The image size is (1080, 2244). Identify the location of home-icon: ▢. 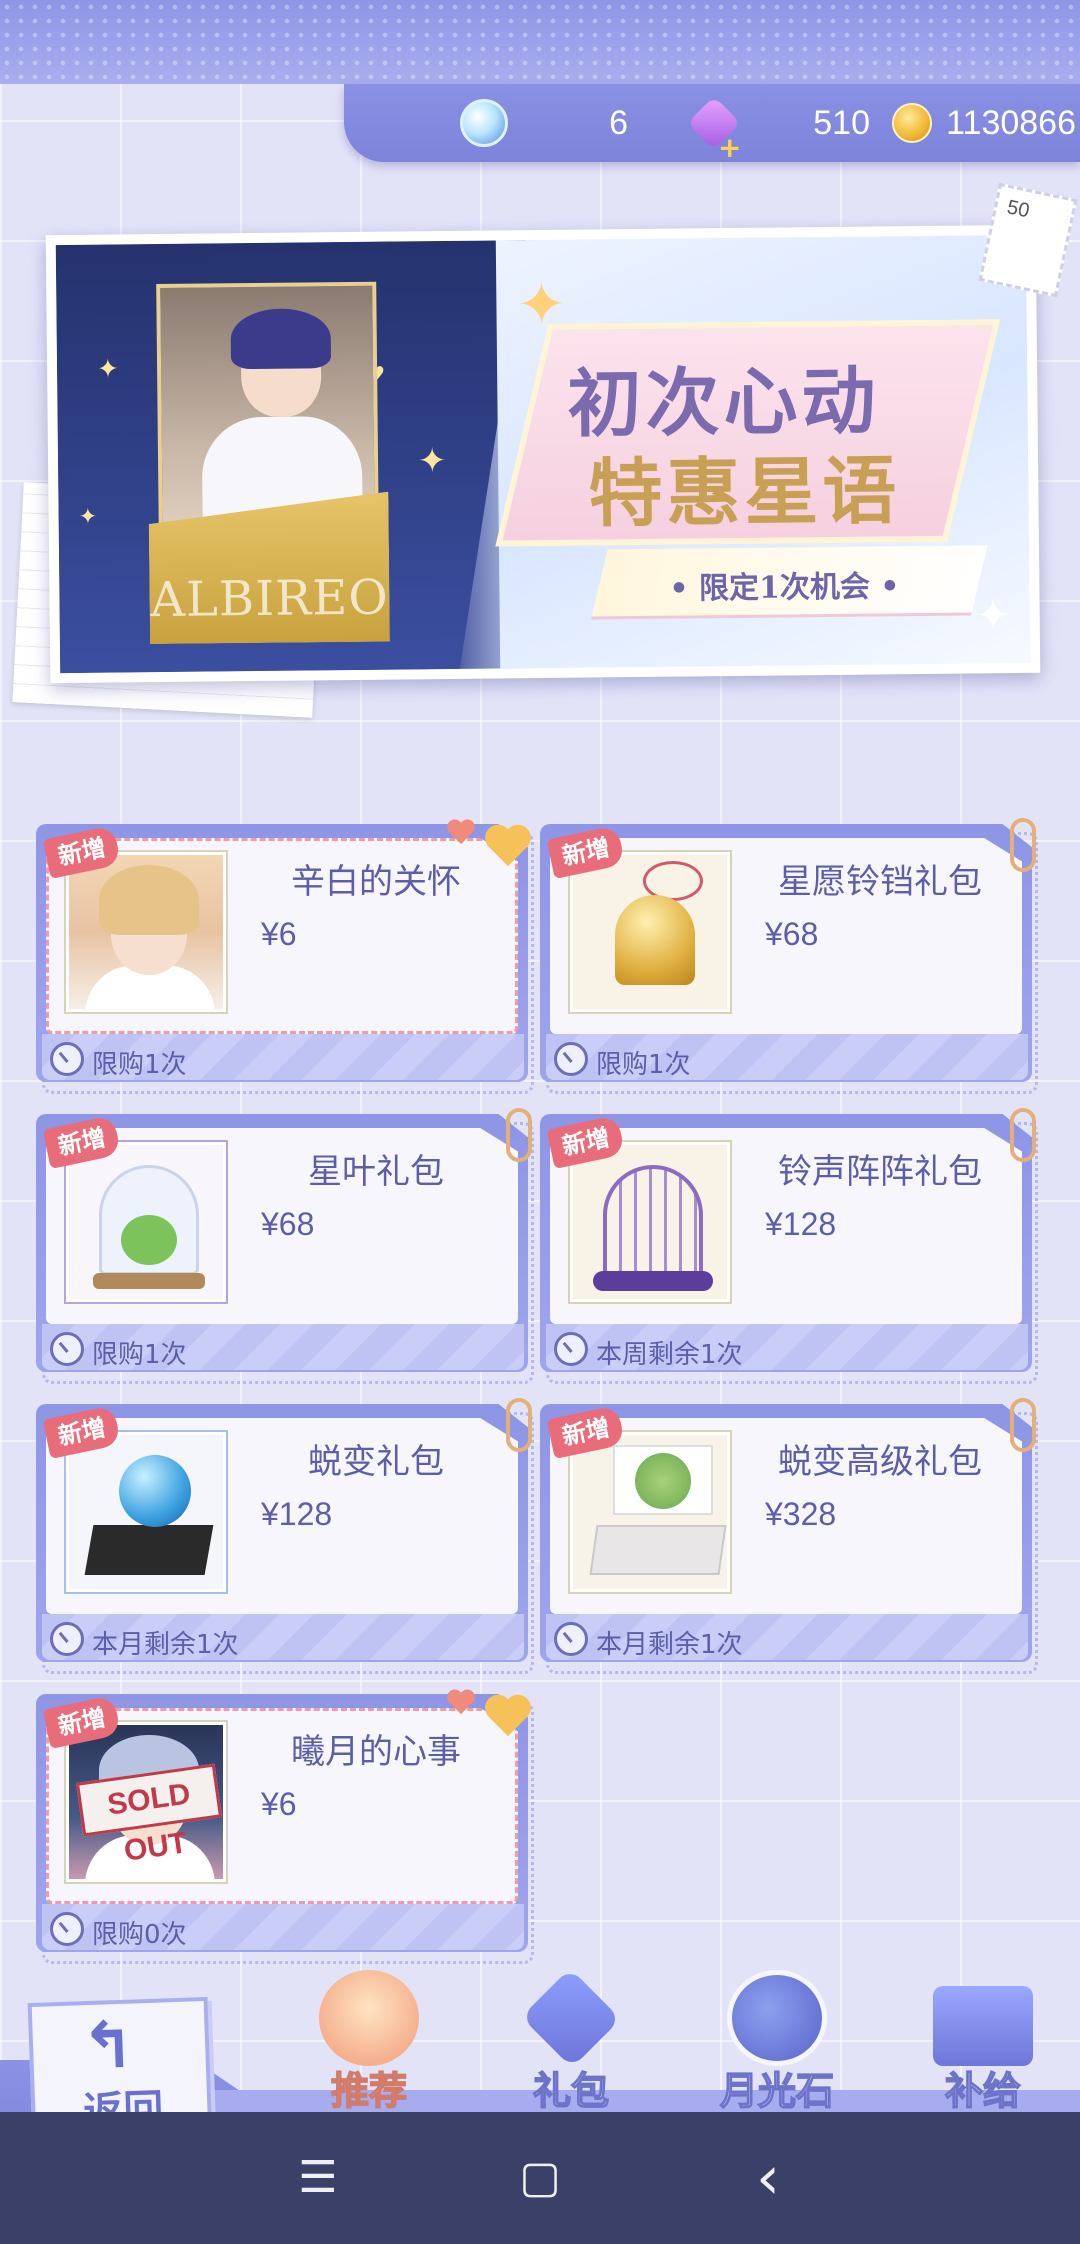
(540, 2178).